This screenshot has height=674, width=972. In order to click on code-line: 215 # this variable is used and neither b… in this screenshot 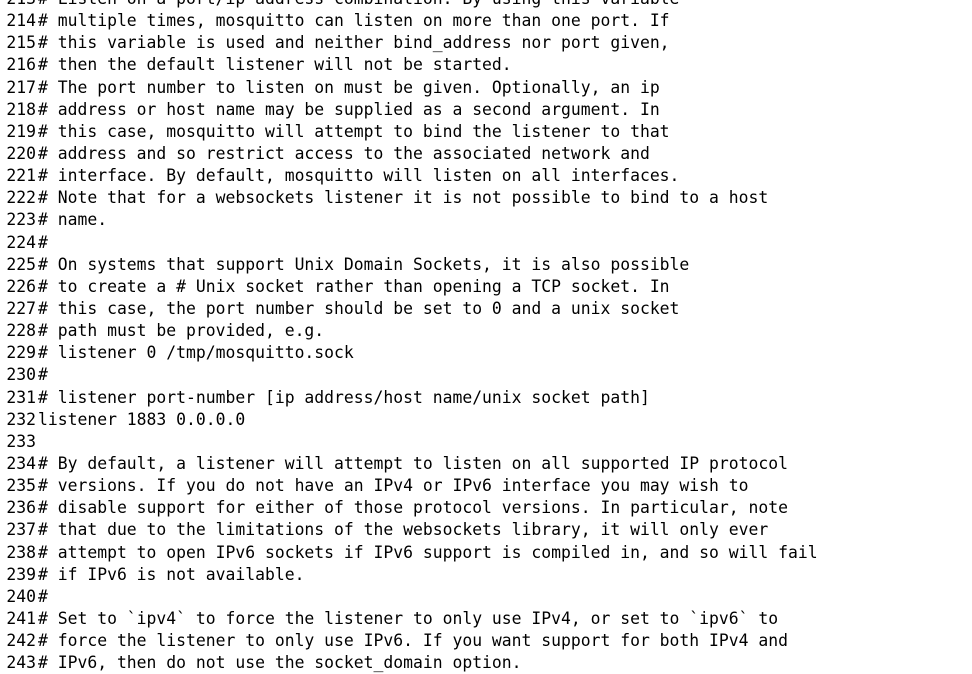, I will do `click(486, 43)`.